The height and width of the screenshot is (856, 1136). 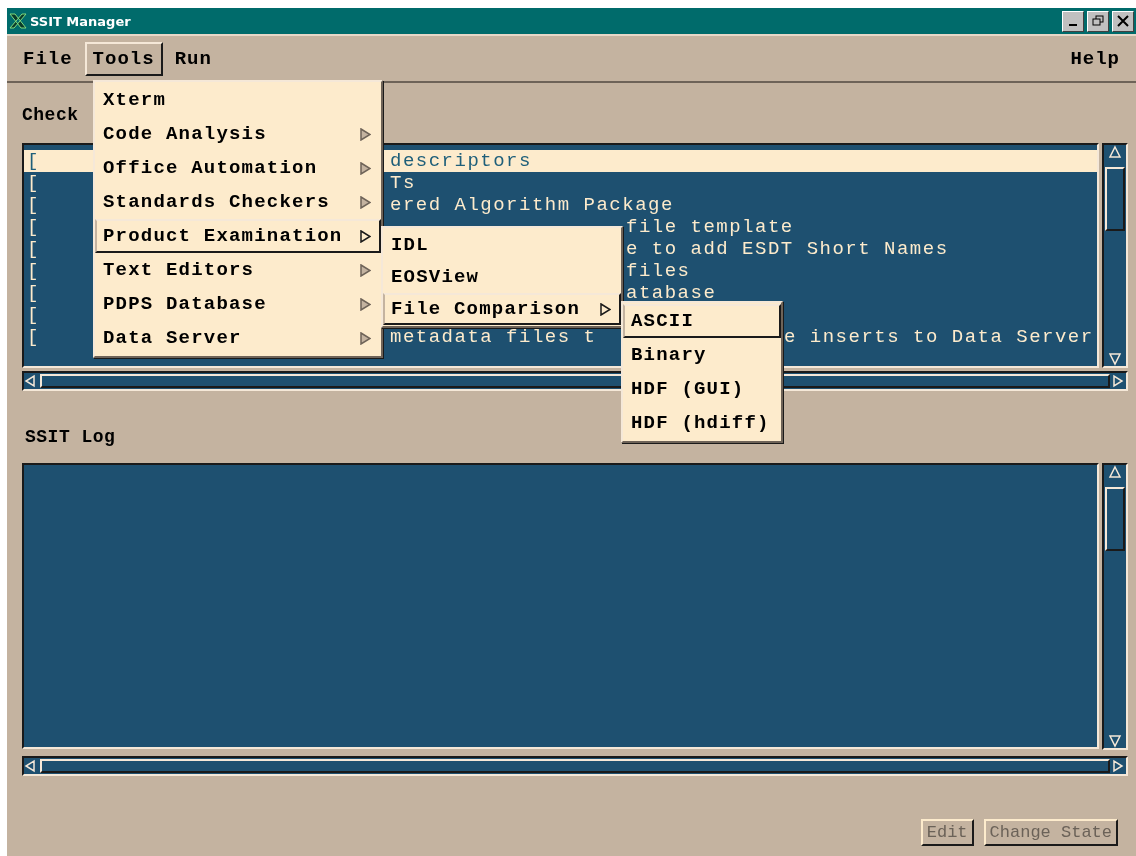 What do you see at coordinates (939, 337) in the screenshot?
I see `row-text: e inserts to Data Server` at bounding box center [939, 337].